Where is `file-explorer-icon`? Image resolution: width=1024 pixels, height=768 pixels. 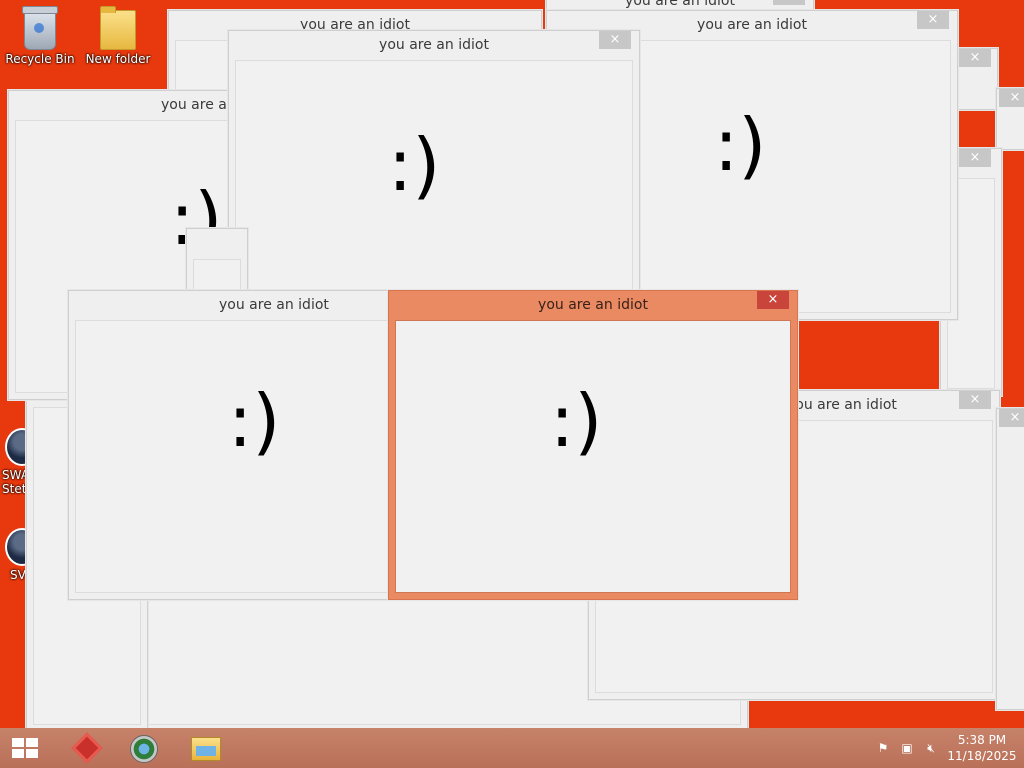 file-explorer-icon is located at coordinates (206, 749).